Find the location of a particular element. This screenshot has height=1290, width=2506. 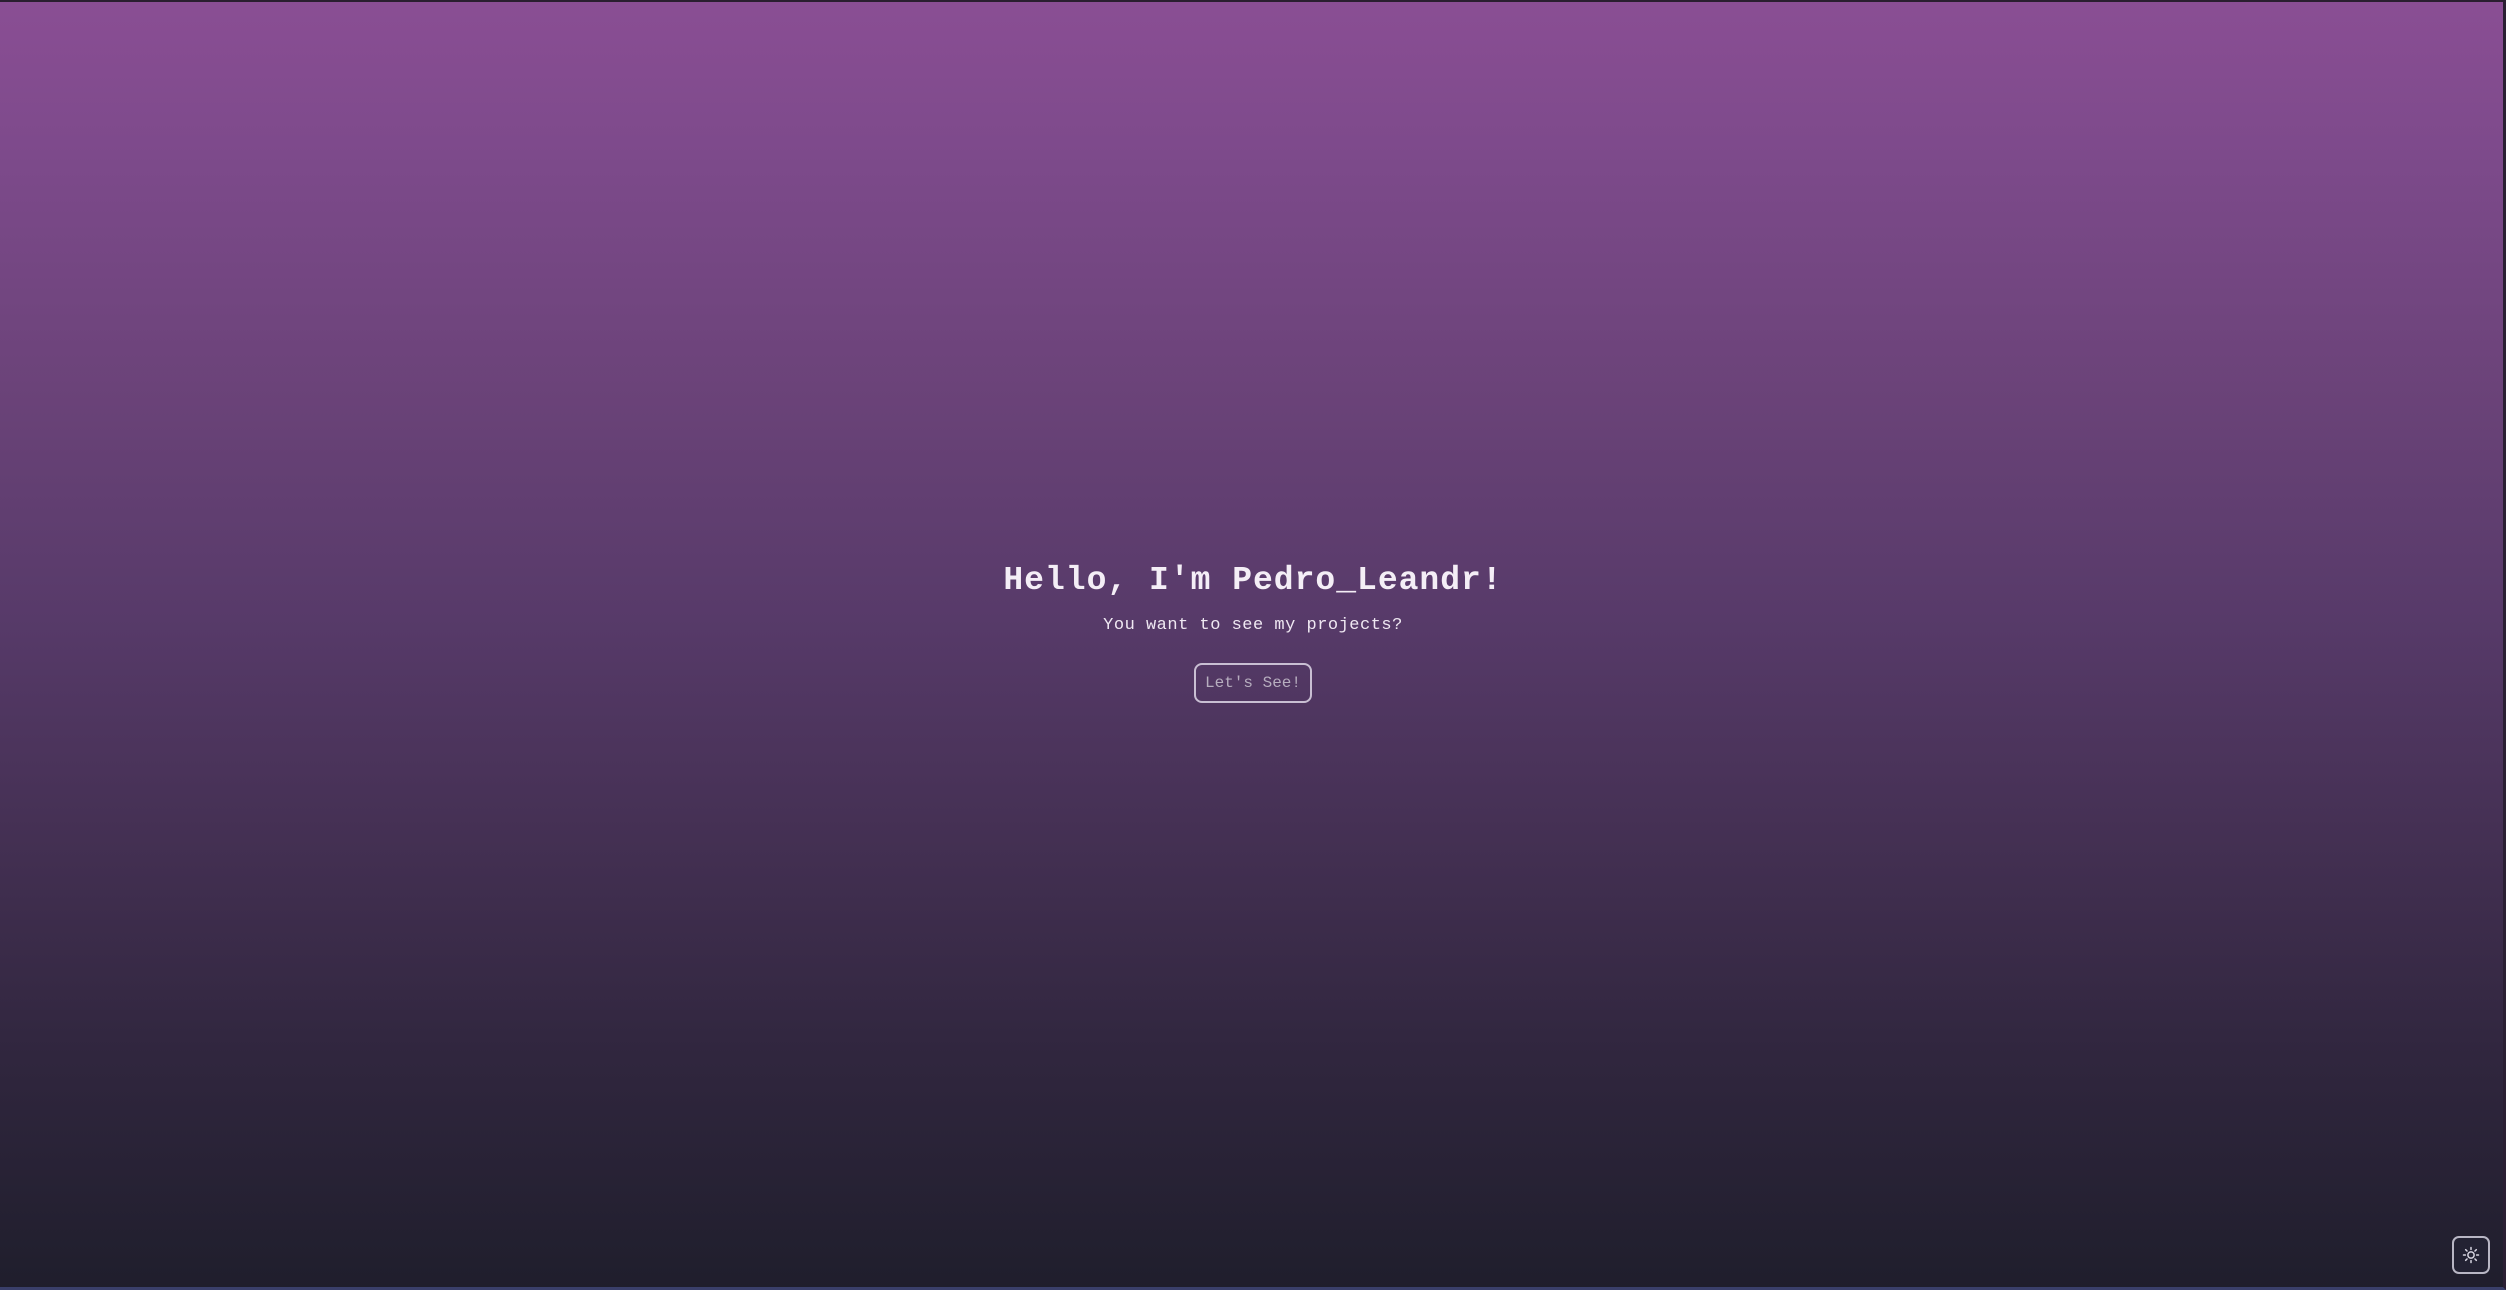

sun-icon is located at coordinates (2471, 1255).